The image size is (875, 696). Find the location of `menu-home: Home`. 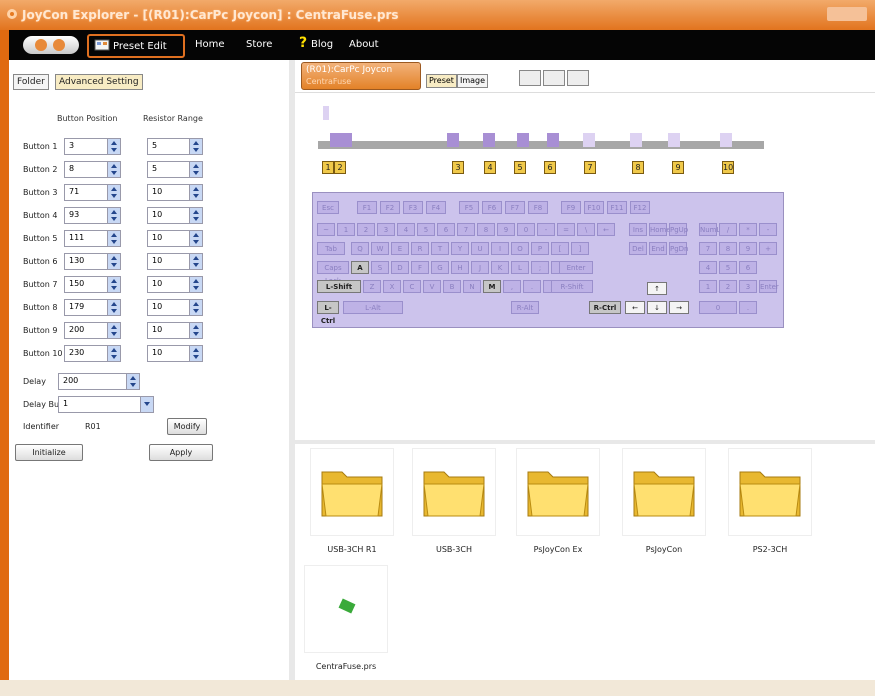

menu-home: Home is located at coordinates (210, 45).